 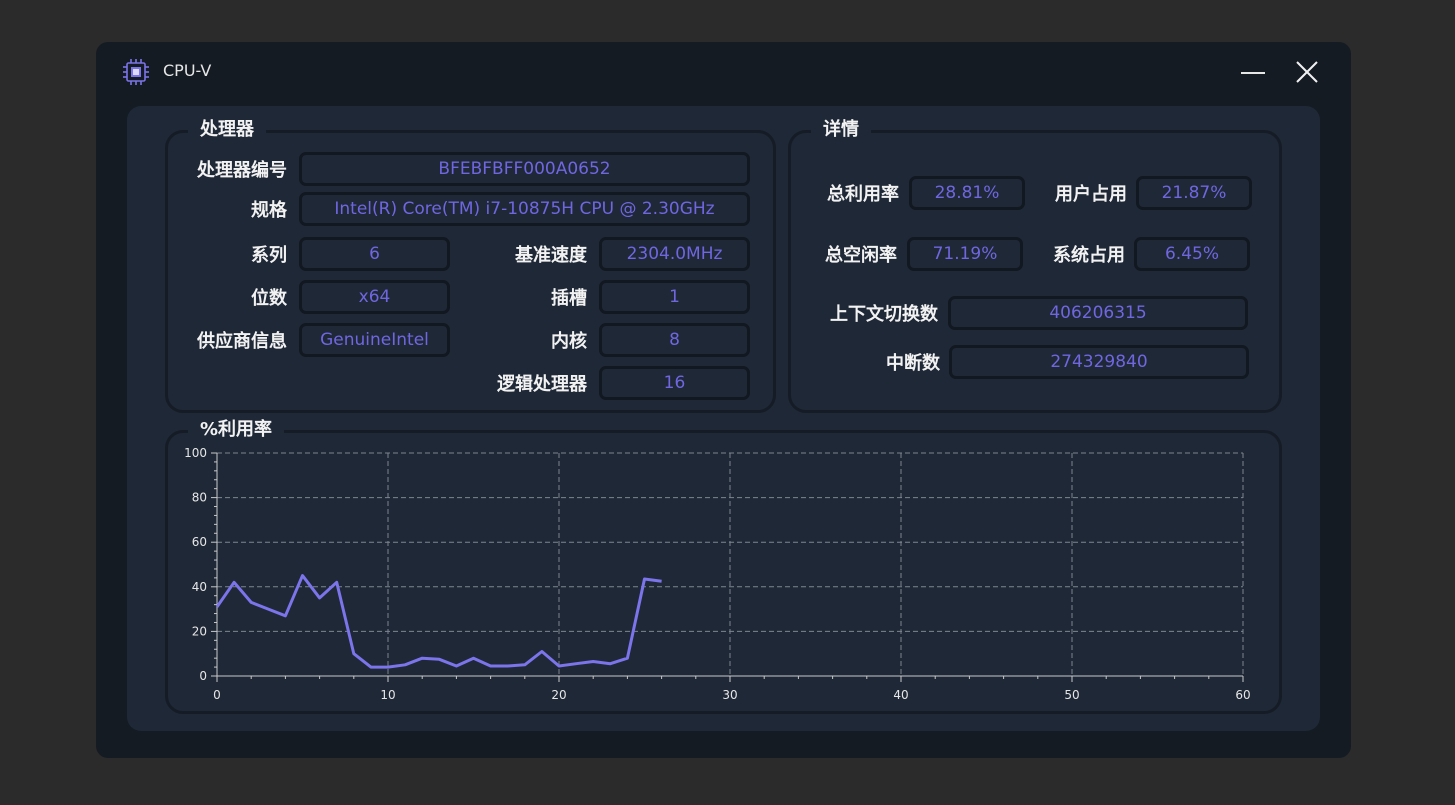 What do you see at coordinates (227, 130) in the screenshot?
I see `processor-group-title: 处理器` at bounding box center [227, 130].